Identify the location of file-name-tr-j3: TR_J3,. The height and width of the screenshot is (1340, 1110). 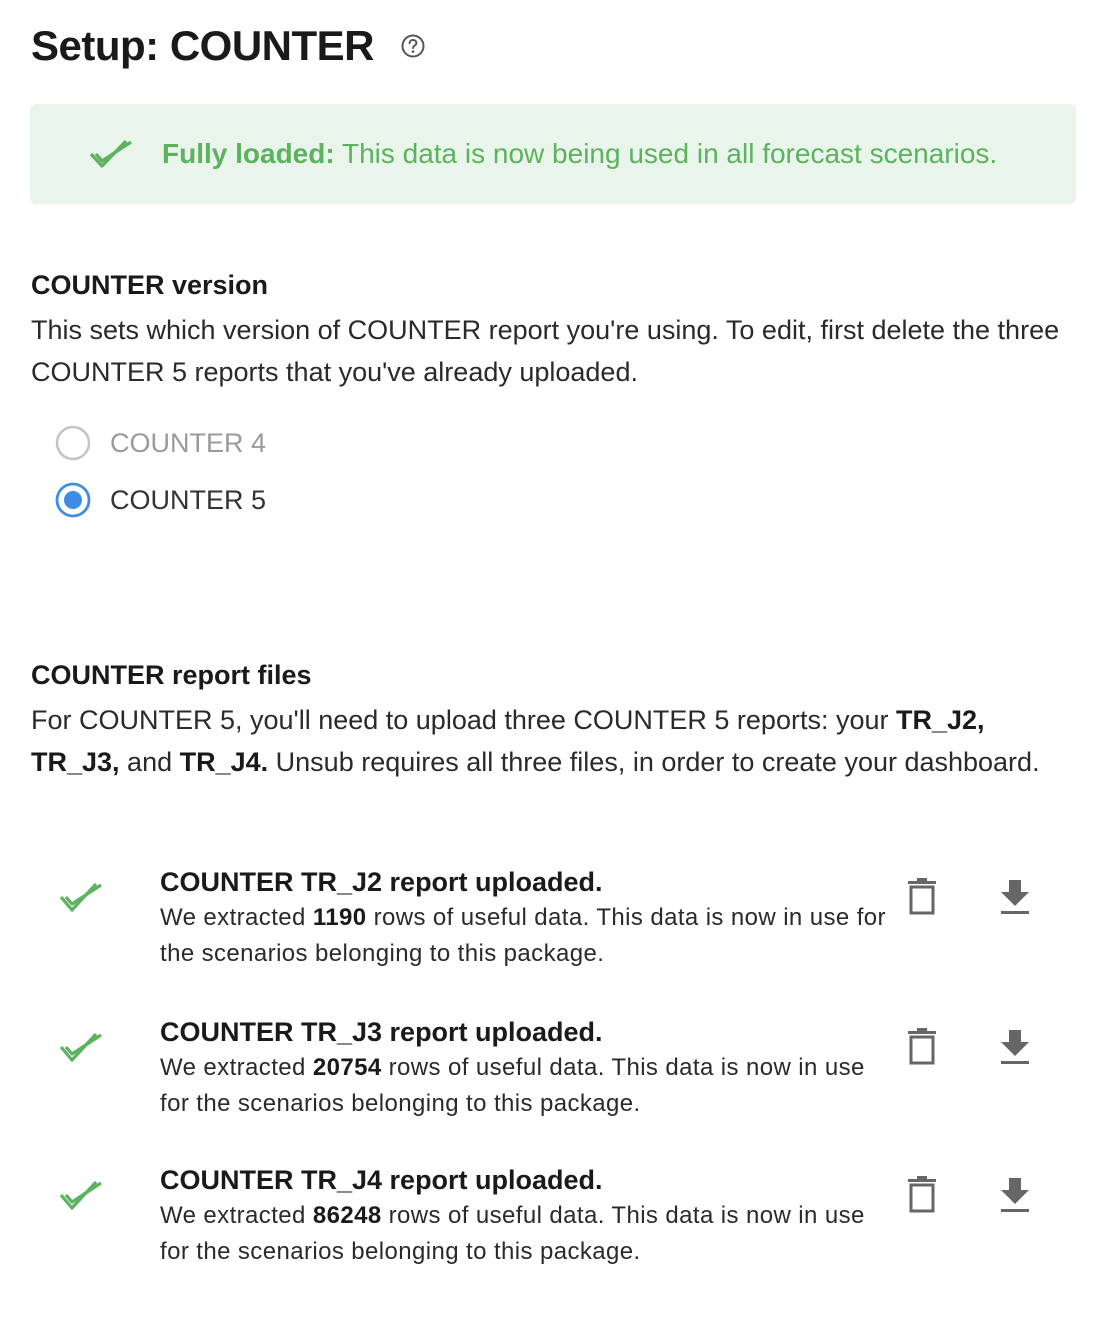
(75, 762).